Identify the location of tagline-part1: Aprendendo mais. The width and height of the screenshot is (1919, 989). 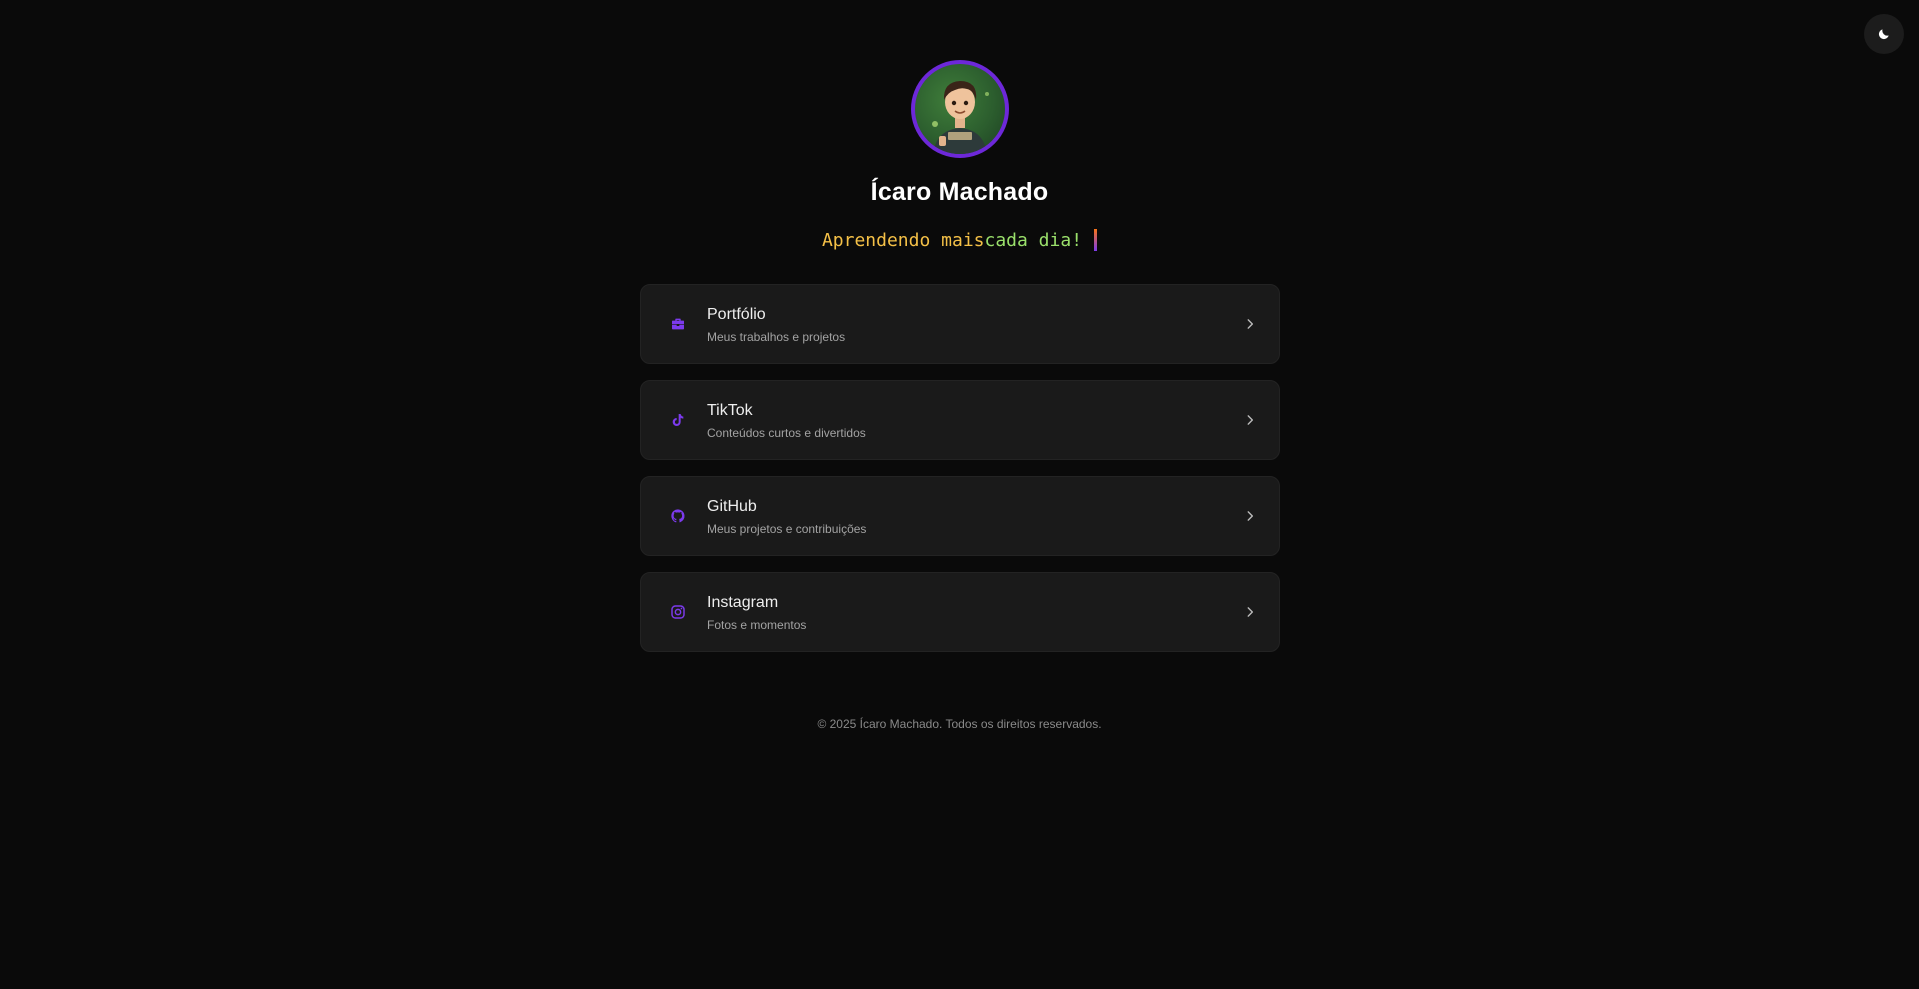
(903, 240).